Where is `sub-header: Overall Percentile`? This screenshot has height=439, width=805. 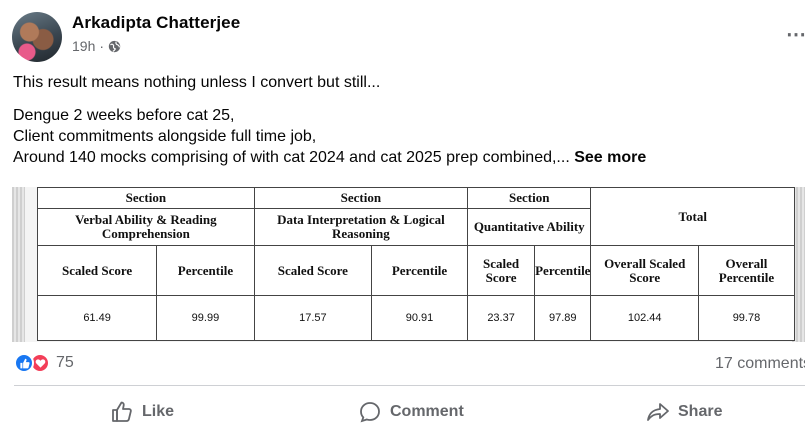 sub-header: Overall Percentile is located at coordinates (746, 270).